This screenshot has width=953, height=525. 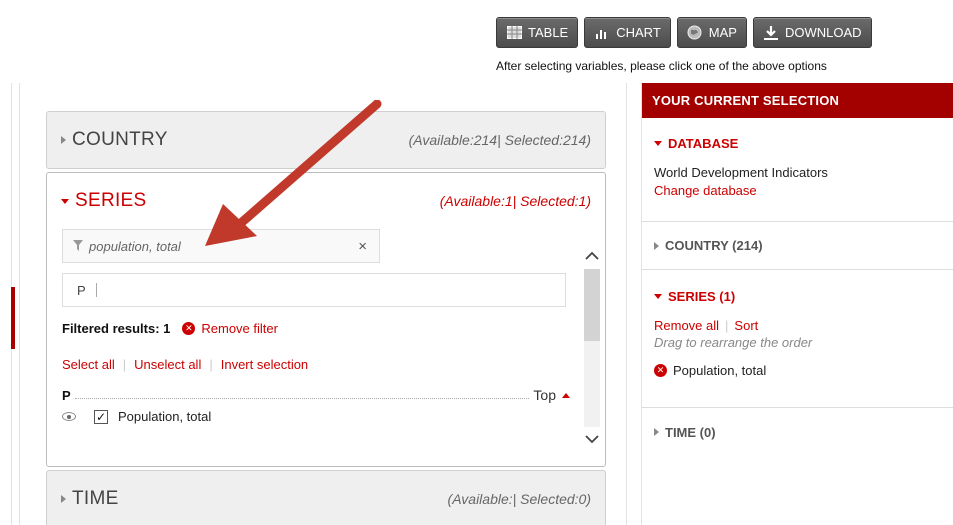 What do you see at coordinates (120, 139) in the screenshot?
I see `country-panel-title: COUNTRY` at bounding box center [120, 139].